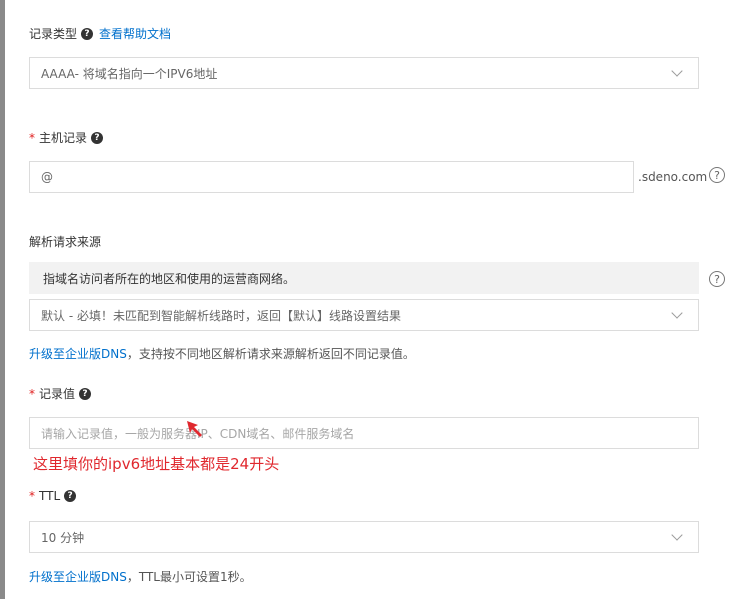  What do you see at coordinates (129, 73) in the screenshot?
I see `record-type-value: AAAA- 将域名指向一个IPV6地址` at bounding box center [129, 73].